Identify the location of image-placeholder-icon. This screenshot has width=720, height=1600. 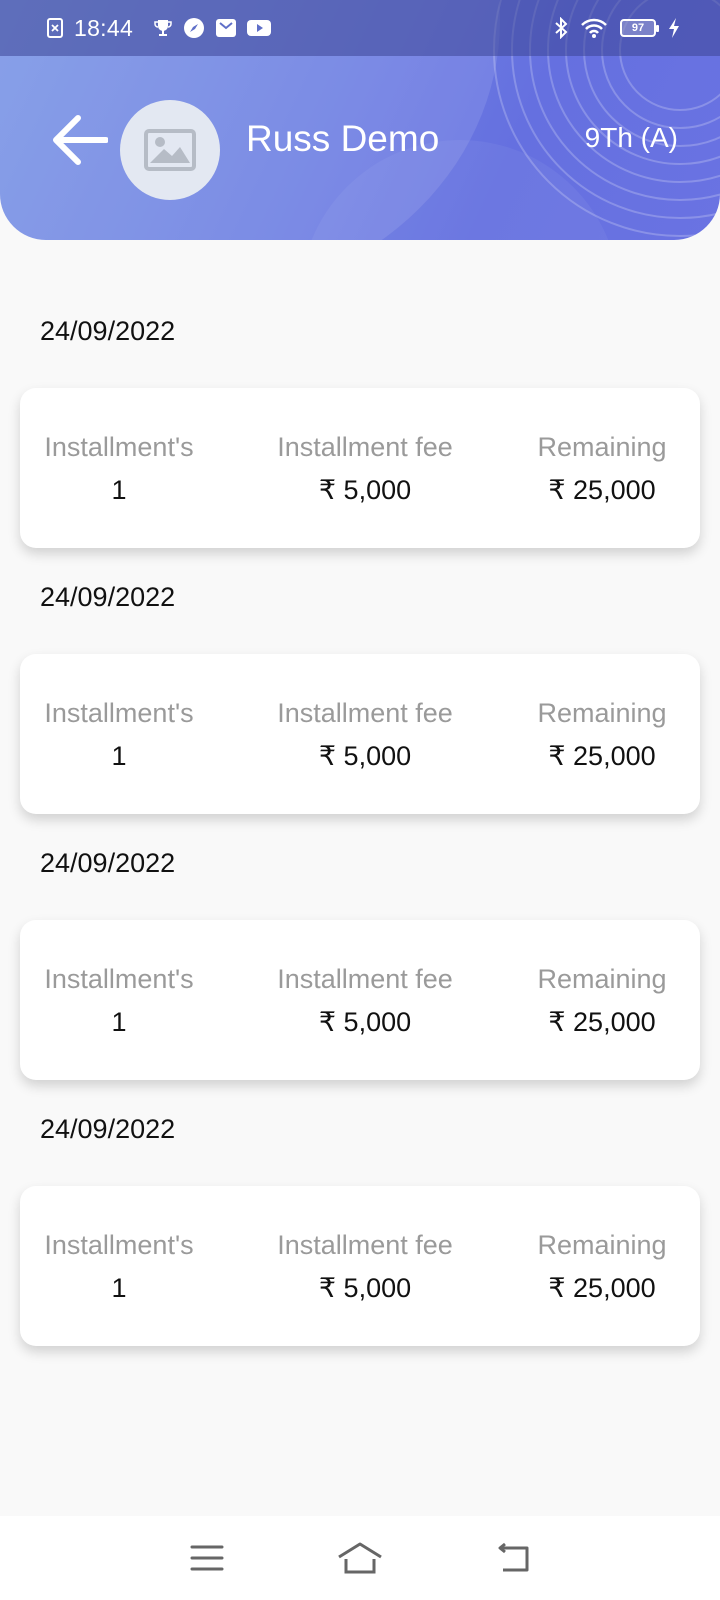
(170, 150).